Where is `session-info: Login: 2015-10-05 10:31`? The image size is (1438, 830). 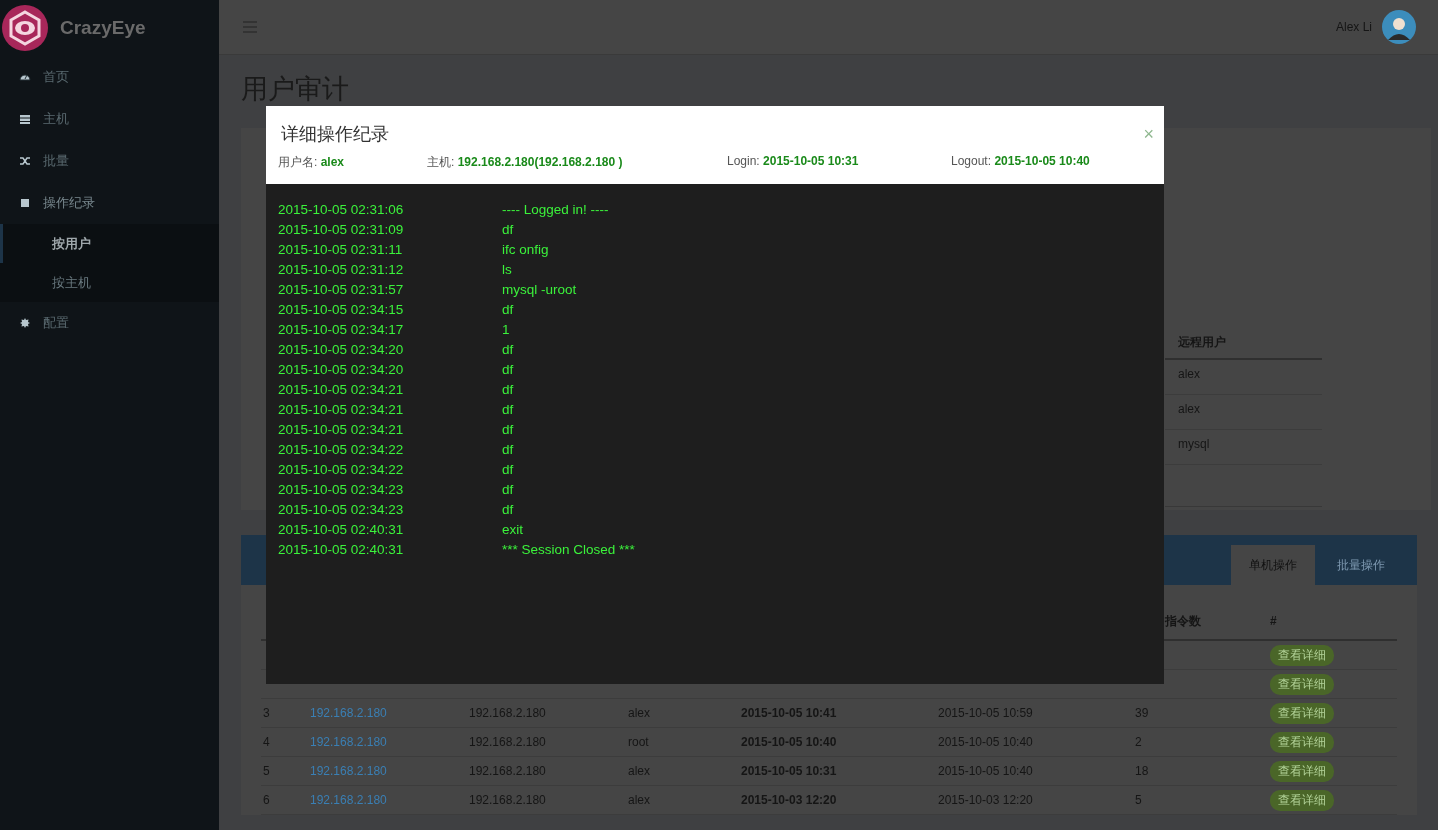
session-info: Login: 2015-10-05 10:31 is located at coordinates (793, 162).